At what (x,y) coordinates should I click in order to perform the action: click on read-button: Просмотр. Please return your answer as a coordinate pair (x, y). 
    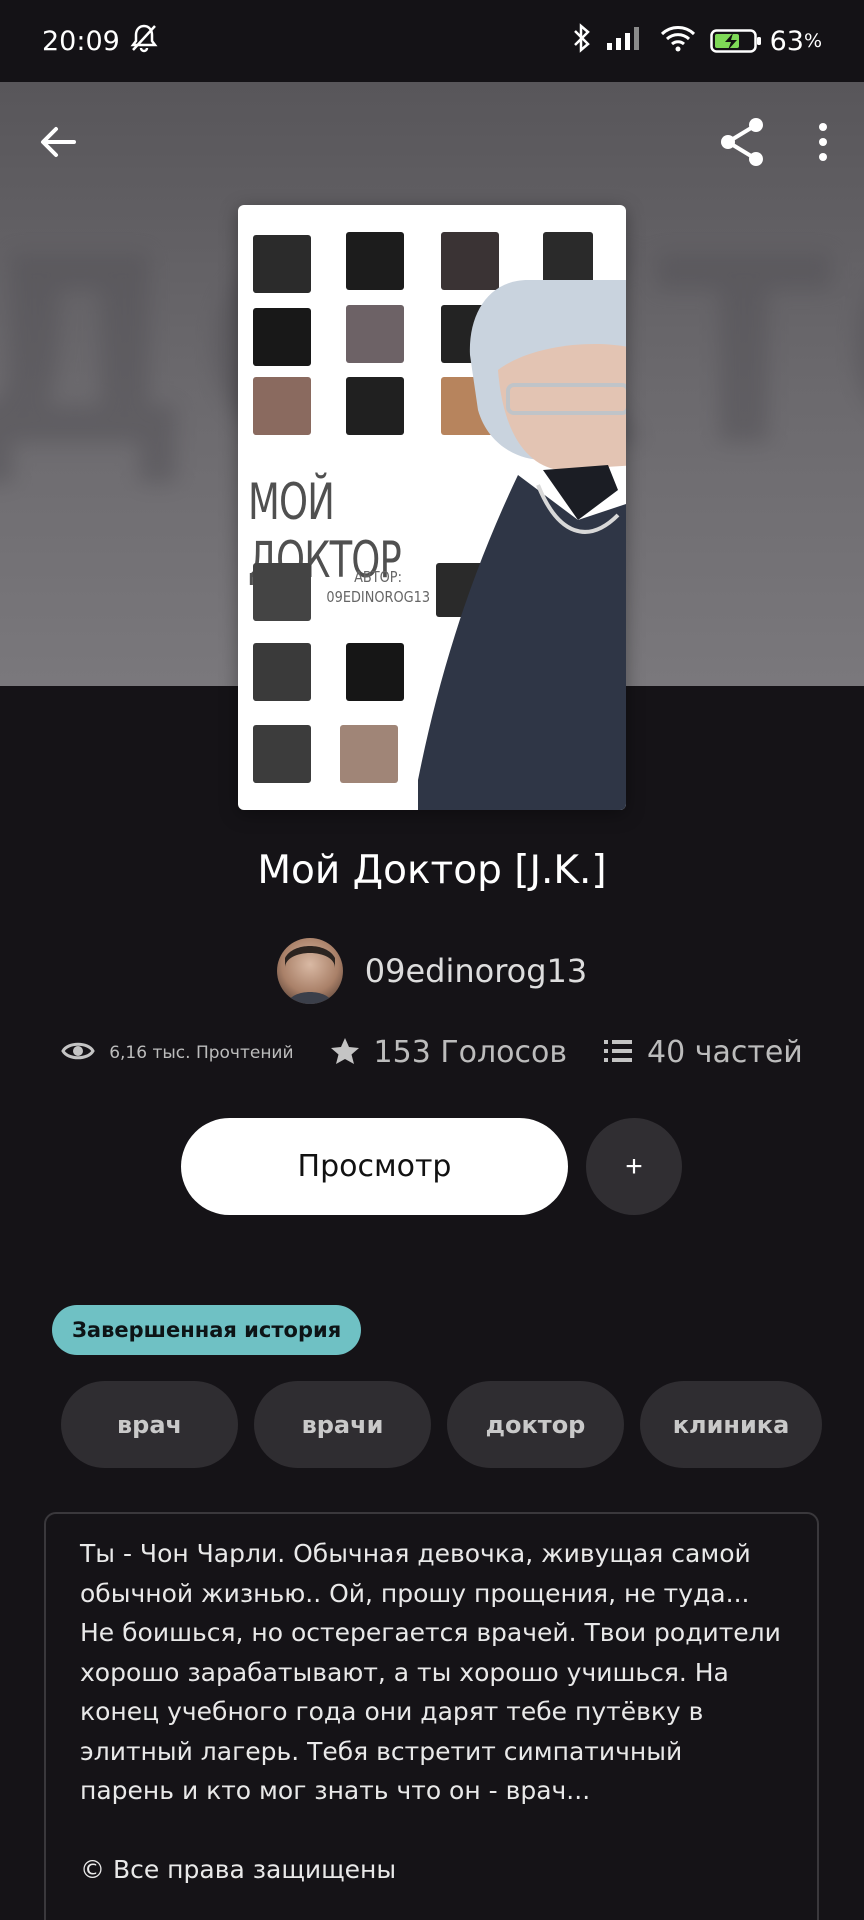
    Looking at the image, I should click on (374, 1166).